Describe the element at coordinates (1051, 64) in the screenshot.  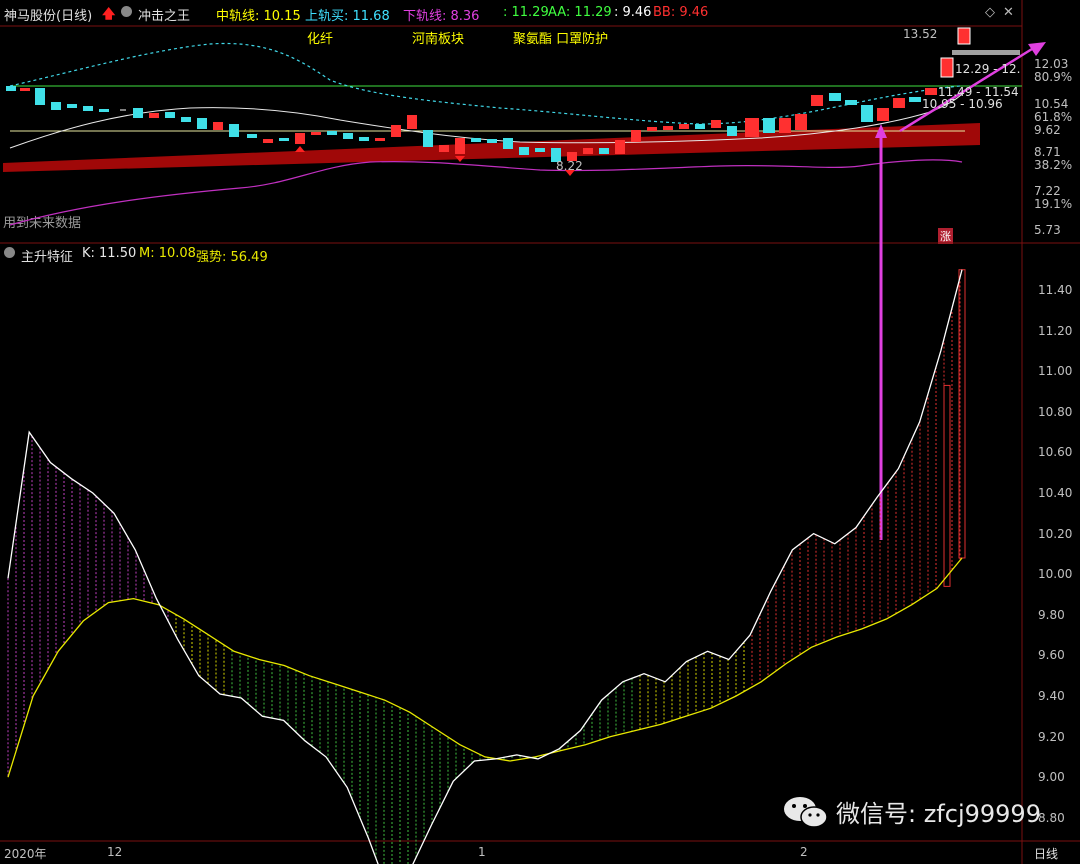
I see `main-axis-tick: 12.03` at that location.